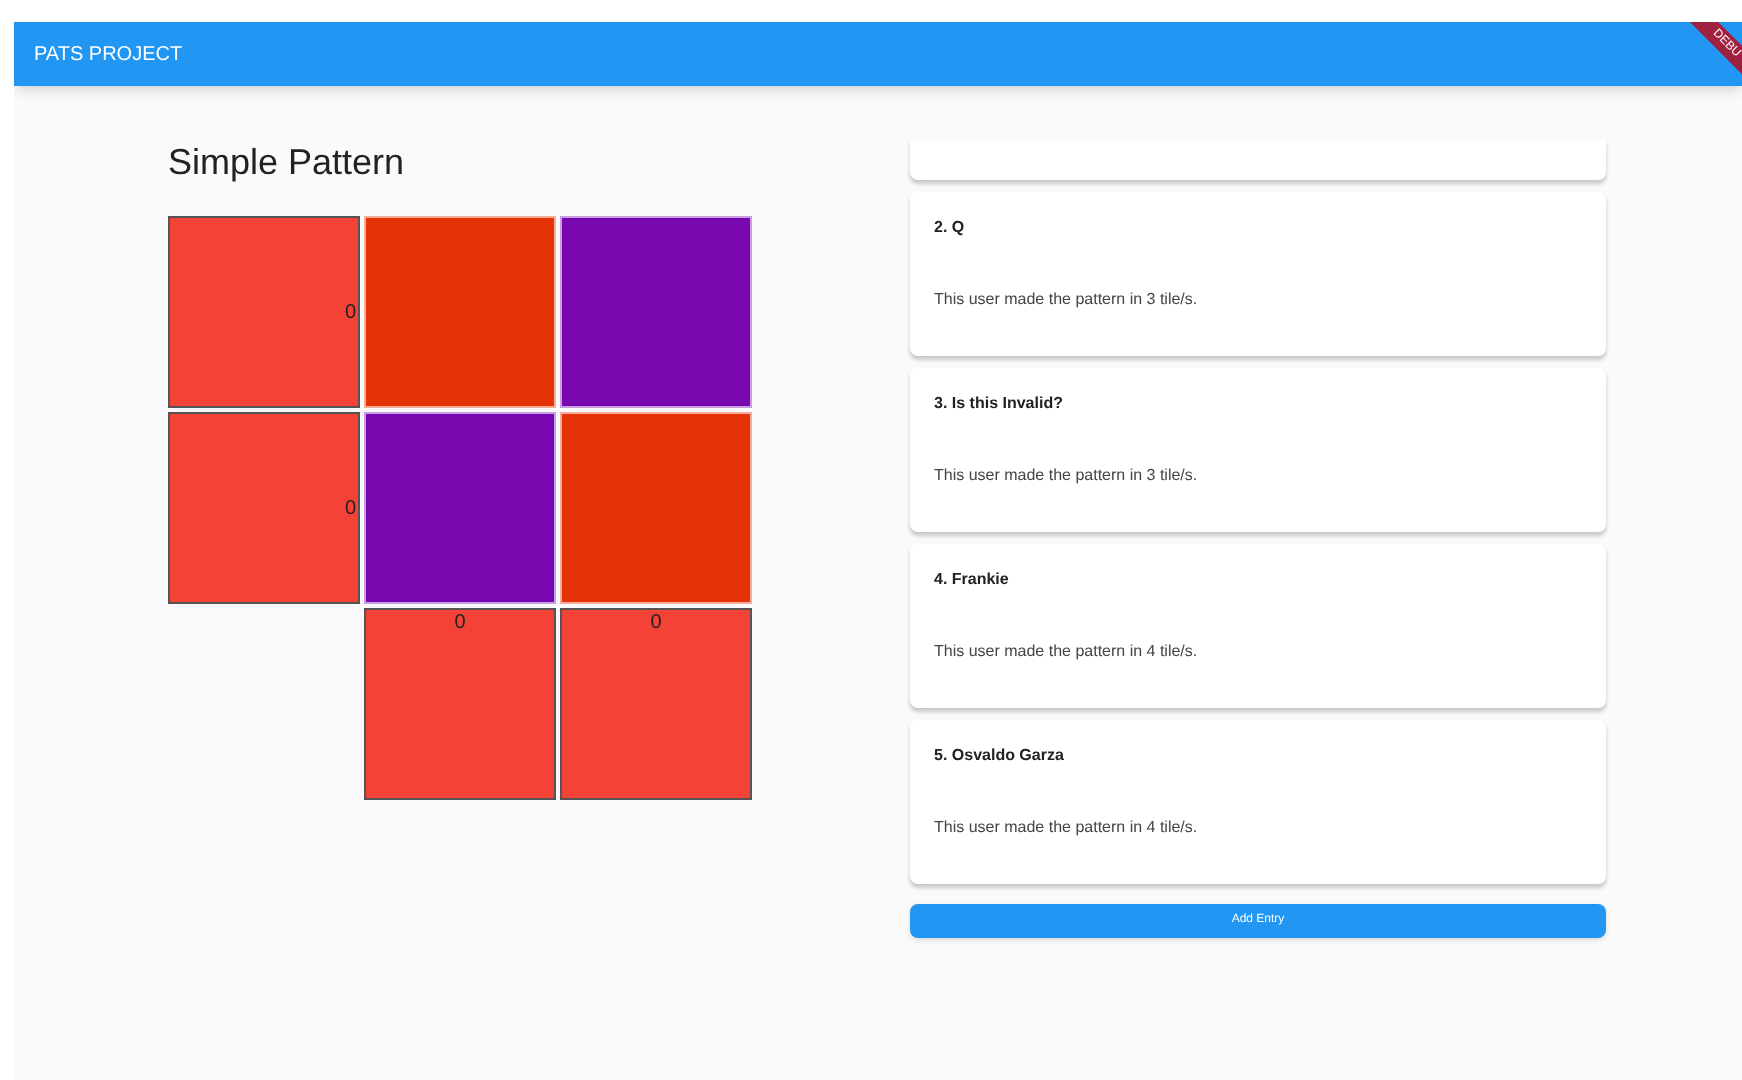  What do you see at coordinates (1000, 756) in the screenshot?
I see `entry-title: 5. Osvaldo Garza` at bounding box center [1000, 756].